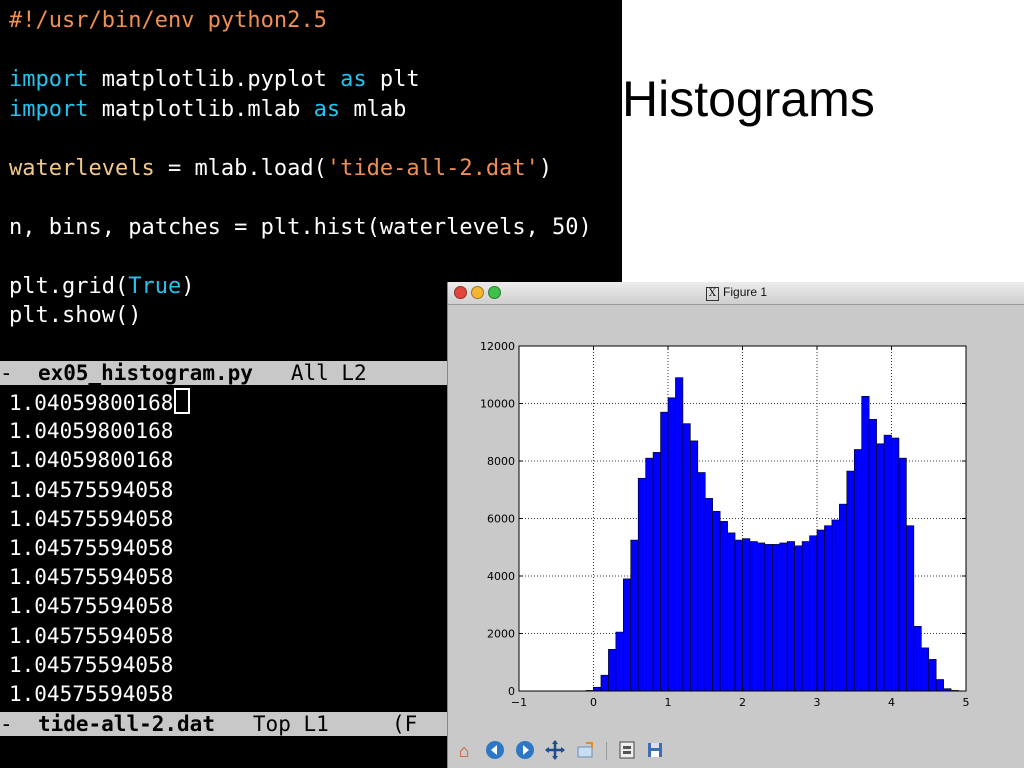  What do you see at coordinates (69, 286) in the screenshot?
I see `code-token: plt.grid(` at bounding box center [69, 286].